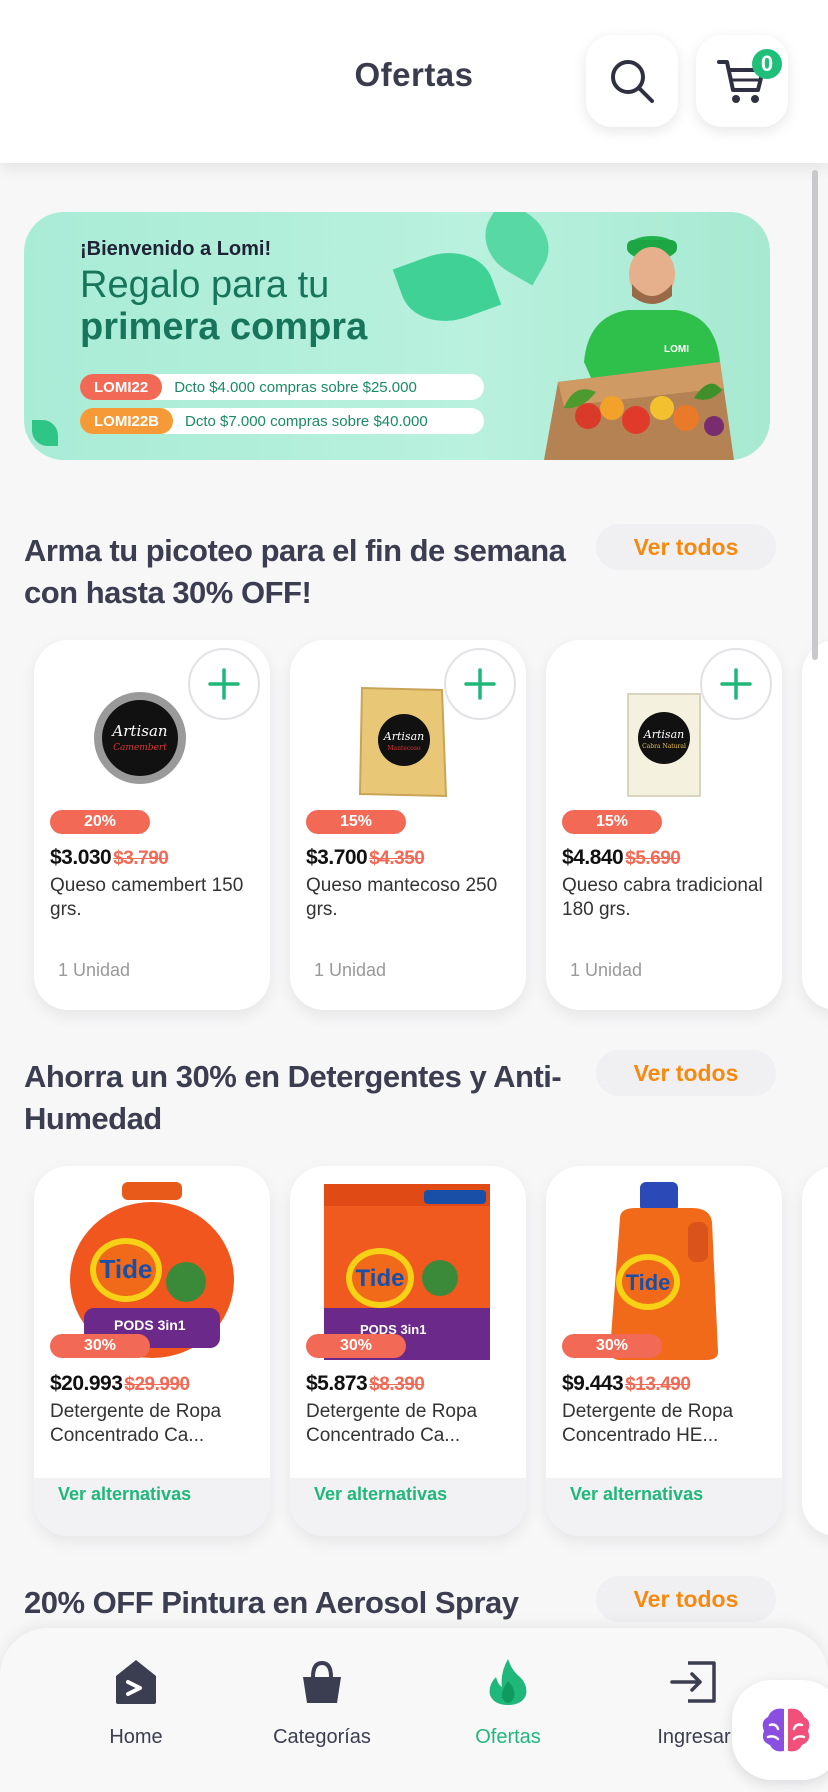 This screenshot has height=1792, width=828. What do you see at coordinates (150, 1325) in the screenshot?
I see `svg-text: PODS 3in1` at bounding box center [150, 1325].